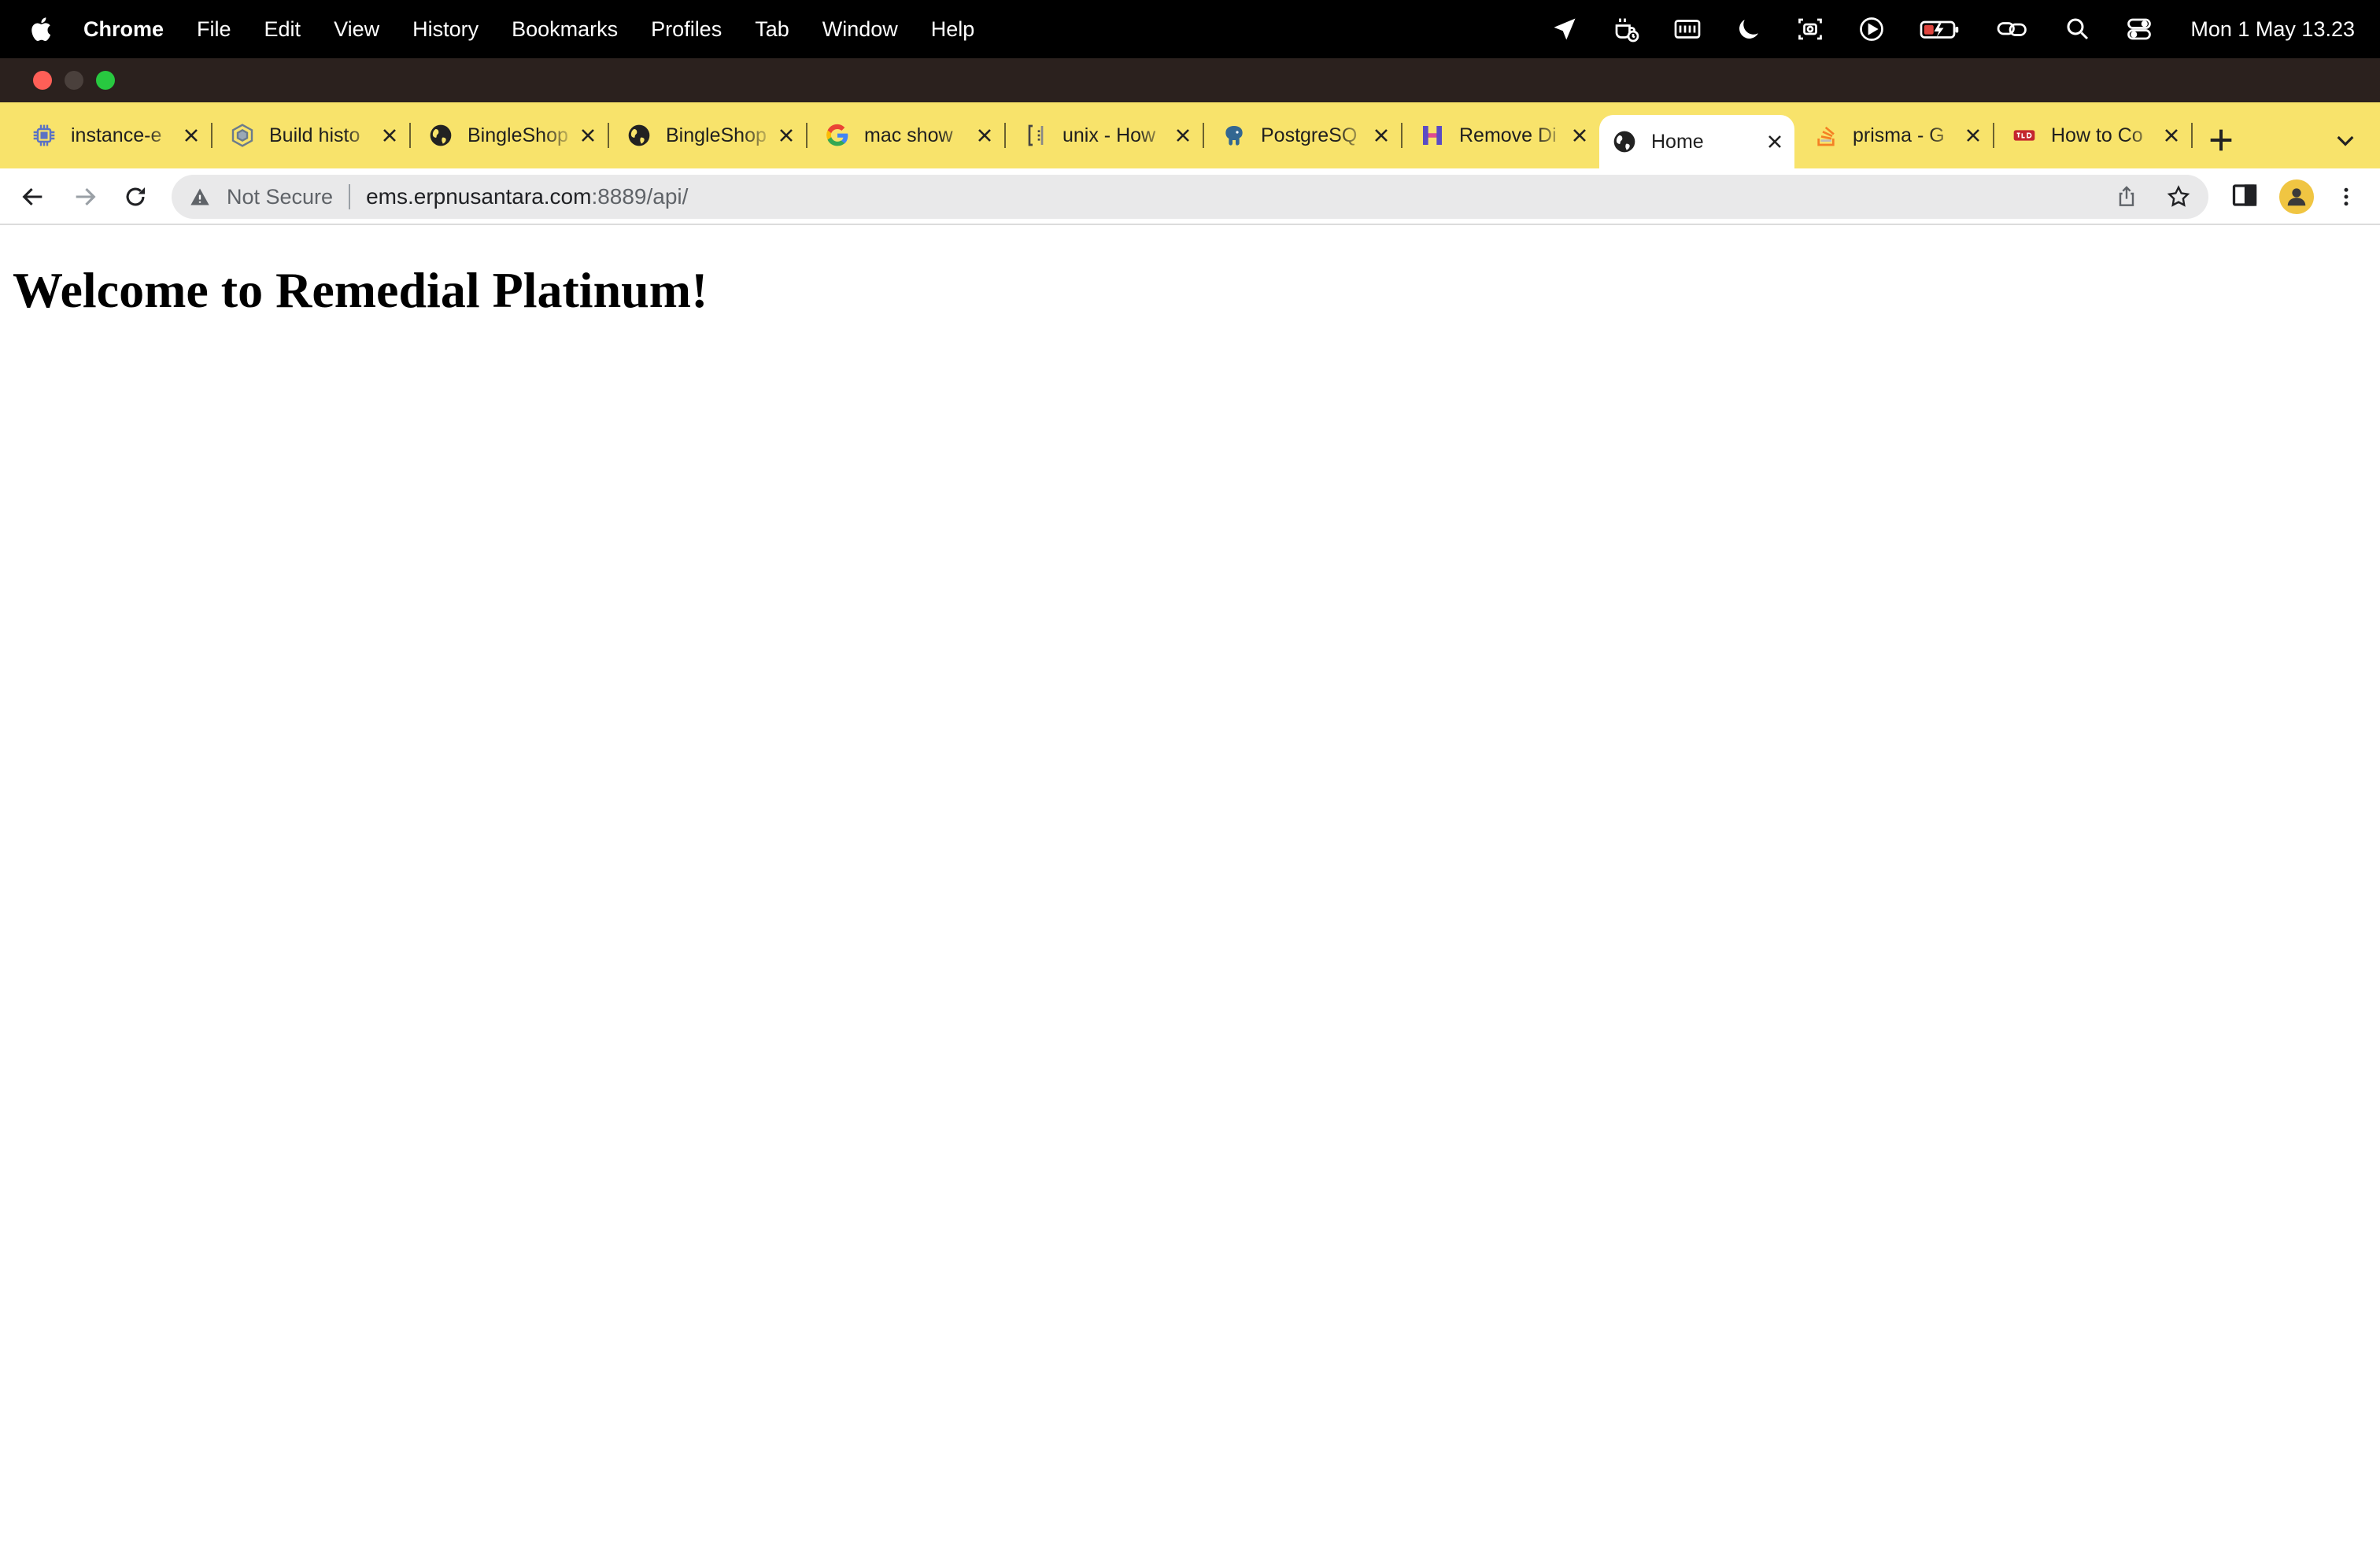 This screenshot has width=2380, height=1546. Describe the element at coordinates (1872, 29) in the screenshot. I see `play-icon` at that location.